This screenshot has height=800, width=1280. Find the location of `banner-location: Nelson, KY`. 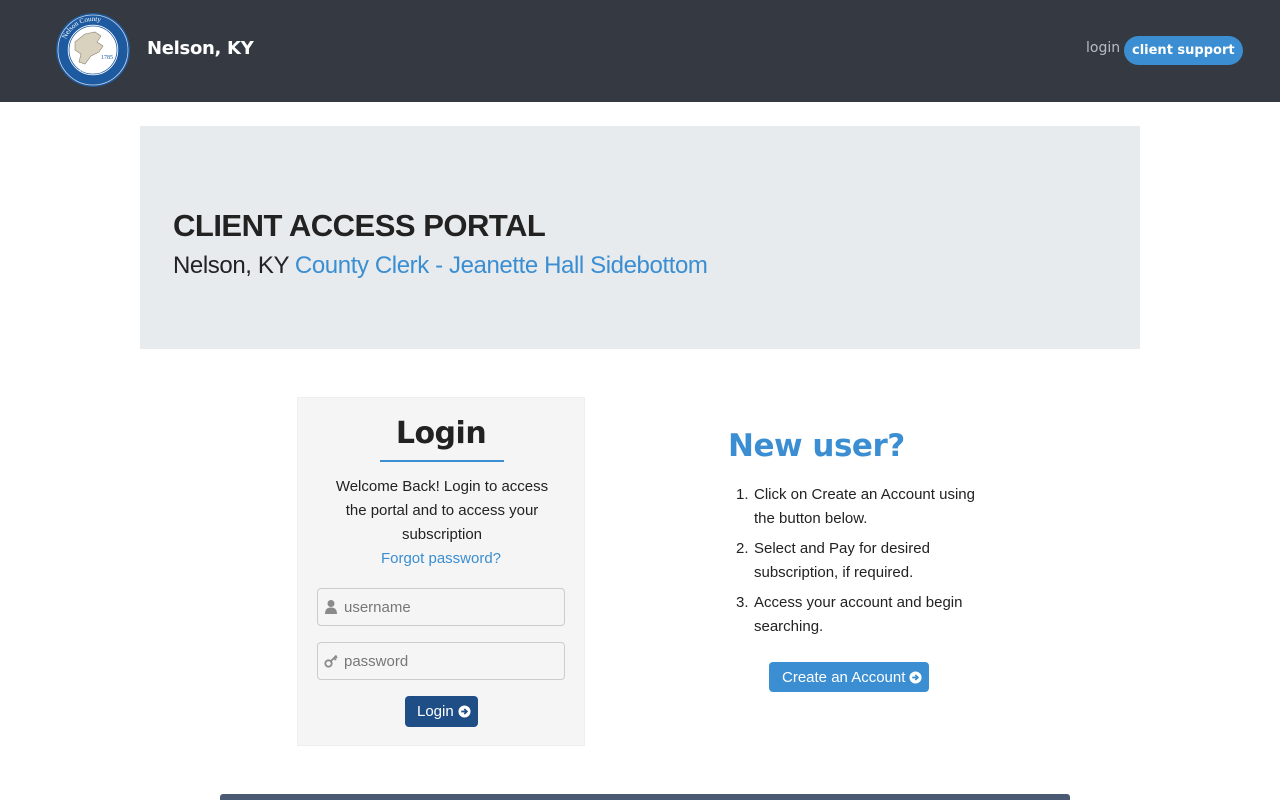

banner-location: Nelson, KY is located at coordinates (231, 265).